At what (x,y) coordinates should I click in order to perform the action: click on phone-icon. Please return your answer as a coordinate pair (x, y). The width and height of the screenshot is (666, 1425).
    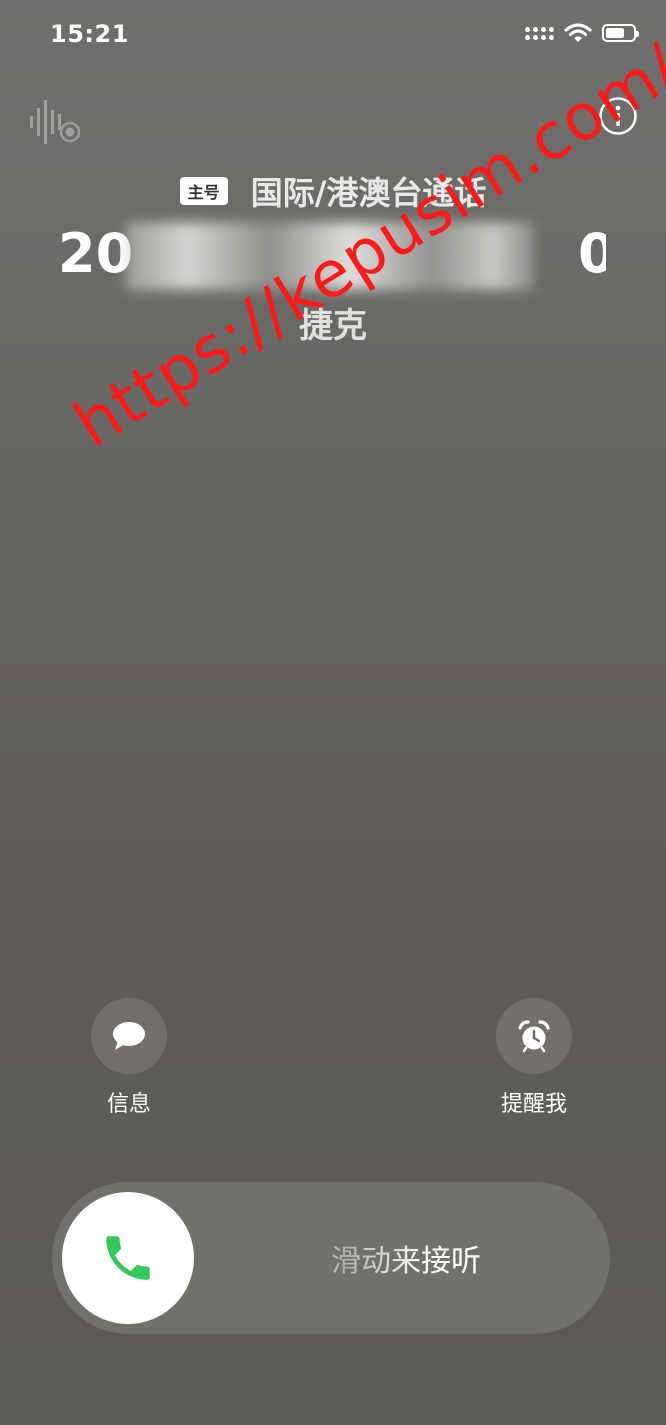
    Looking at the image, I should click on (128, 1258).